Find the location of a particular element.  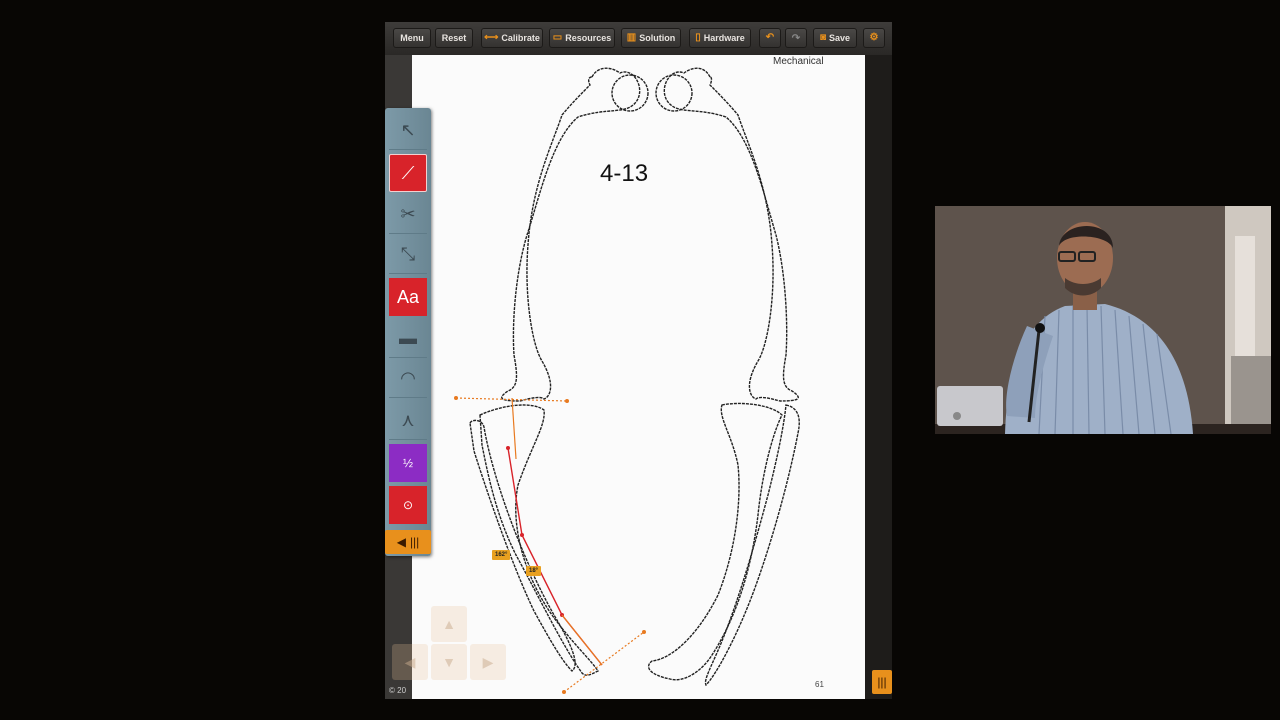

arrow-up-button: ▲ is located at coordinates (449, 624).